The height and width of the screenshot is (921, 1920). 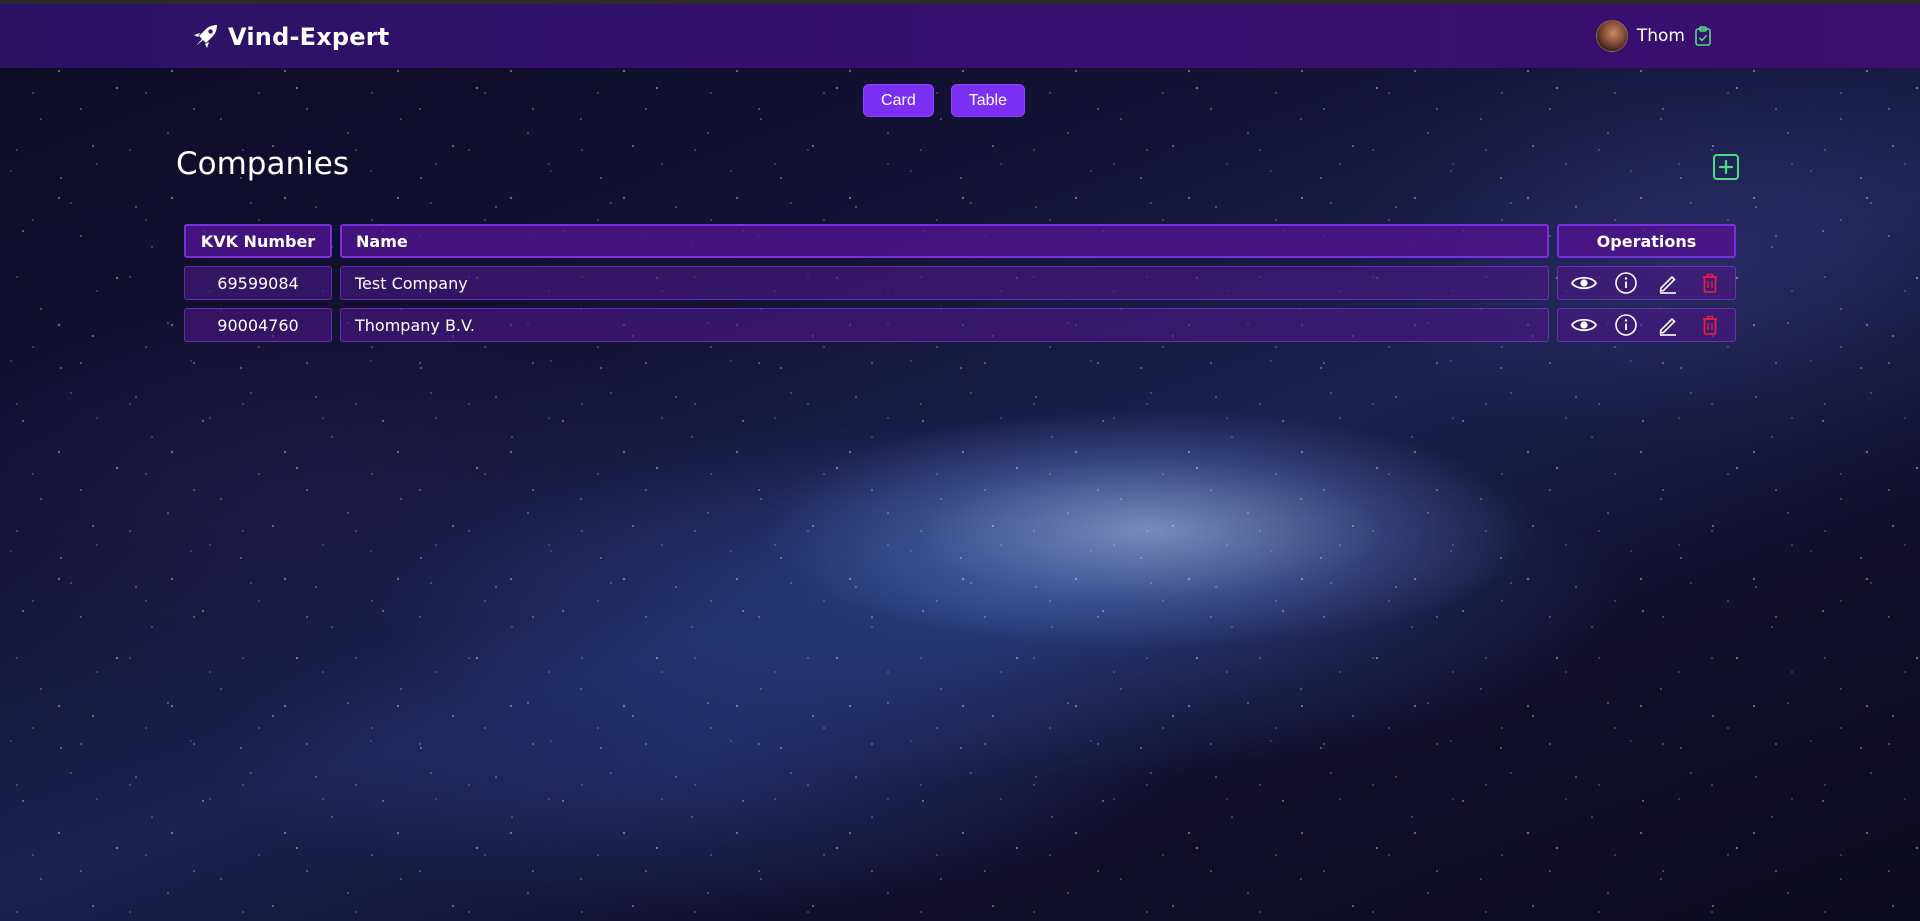 What do you see at coordinates (944, 283) in the screenshot?
I see `company-name-cell: Test Company` at bounding box center [944, 283].